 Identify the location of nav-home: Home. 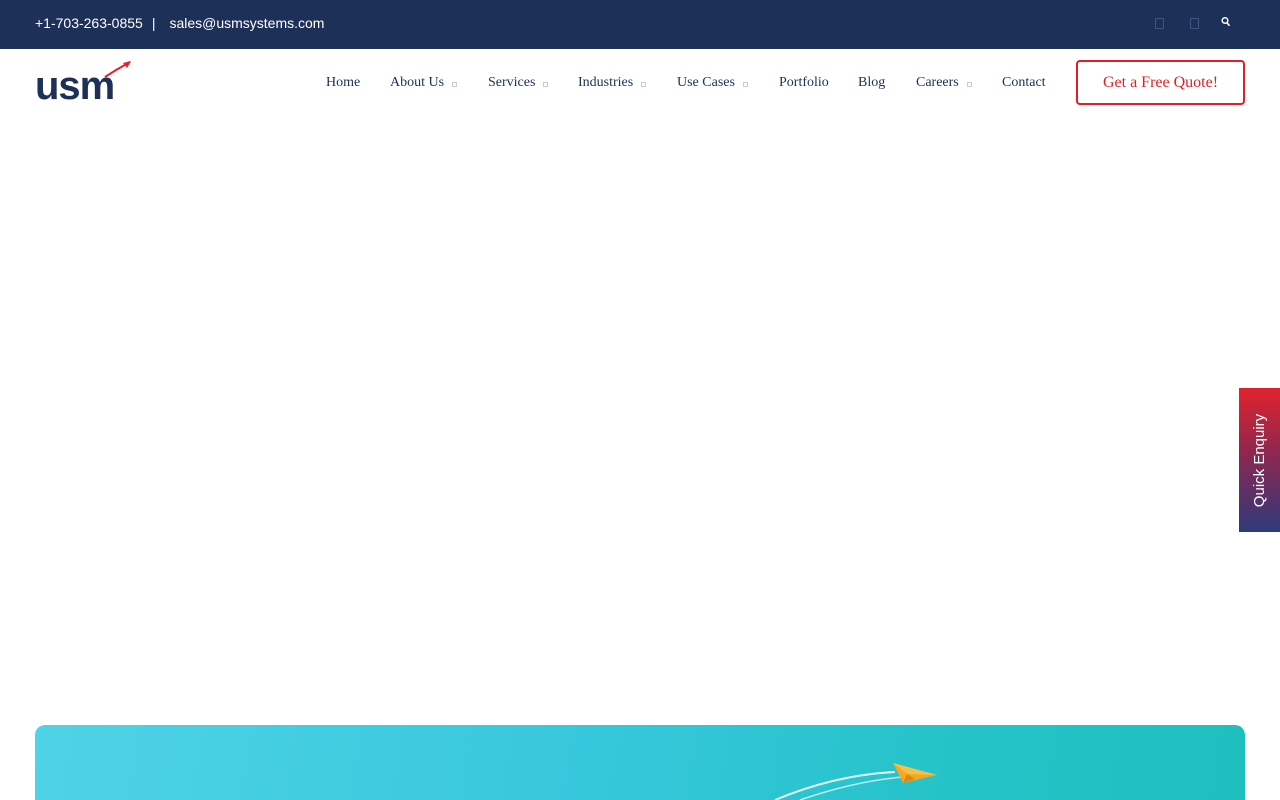
(343, 83).